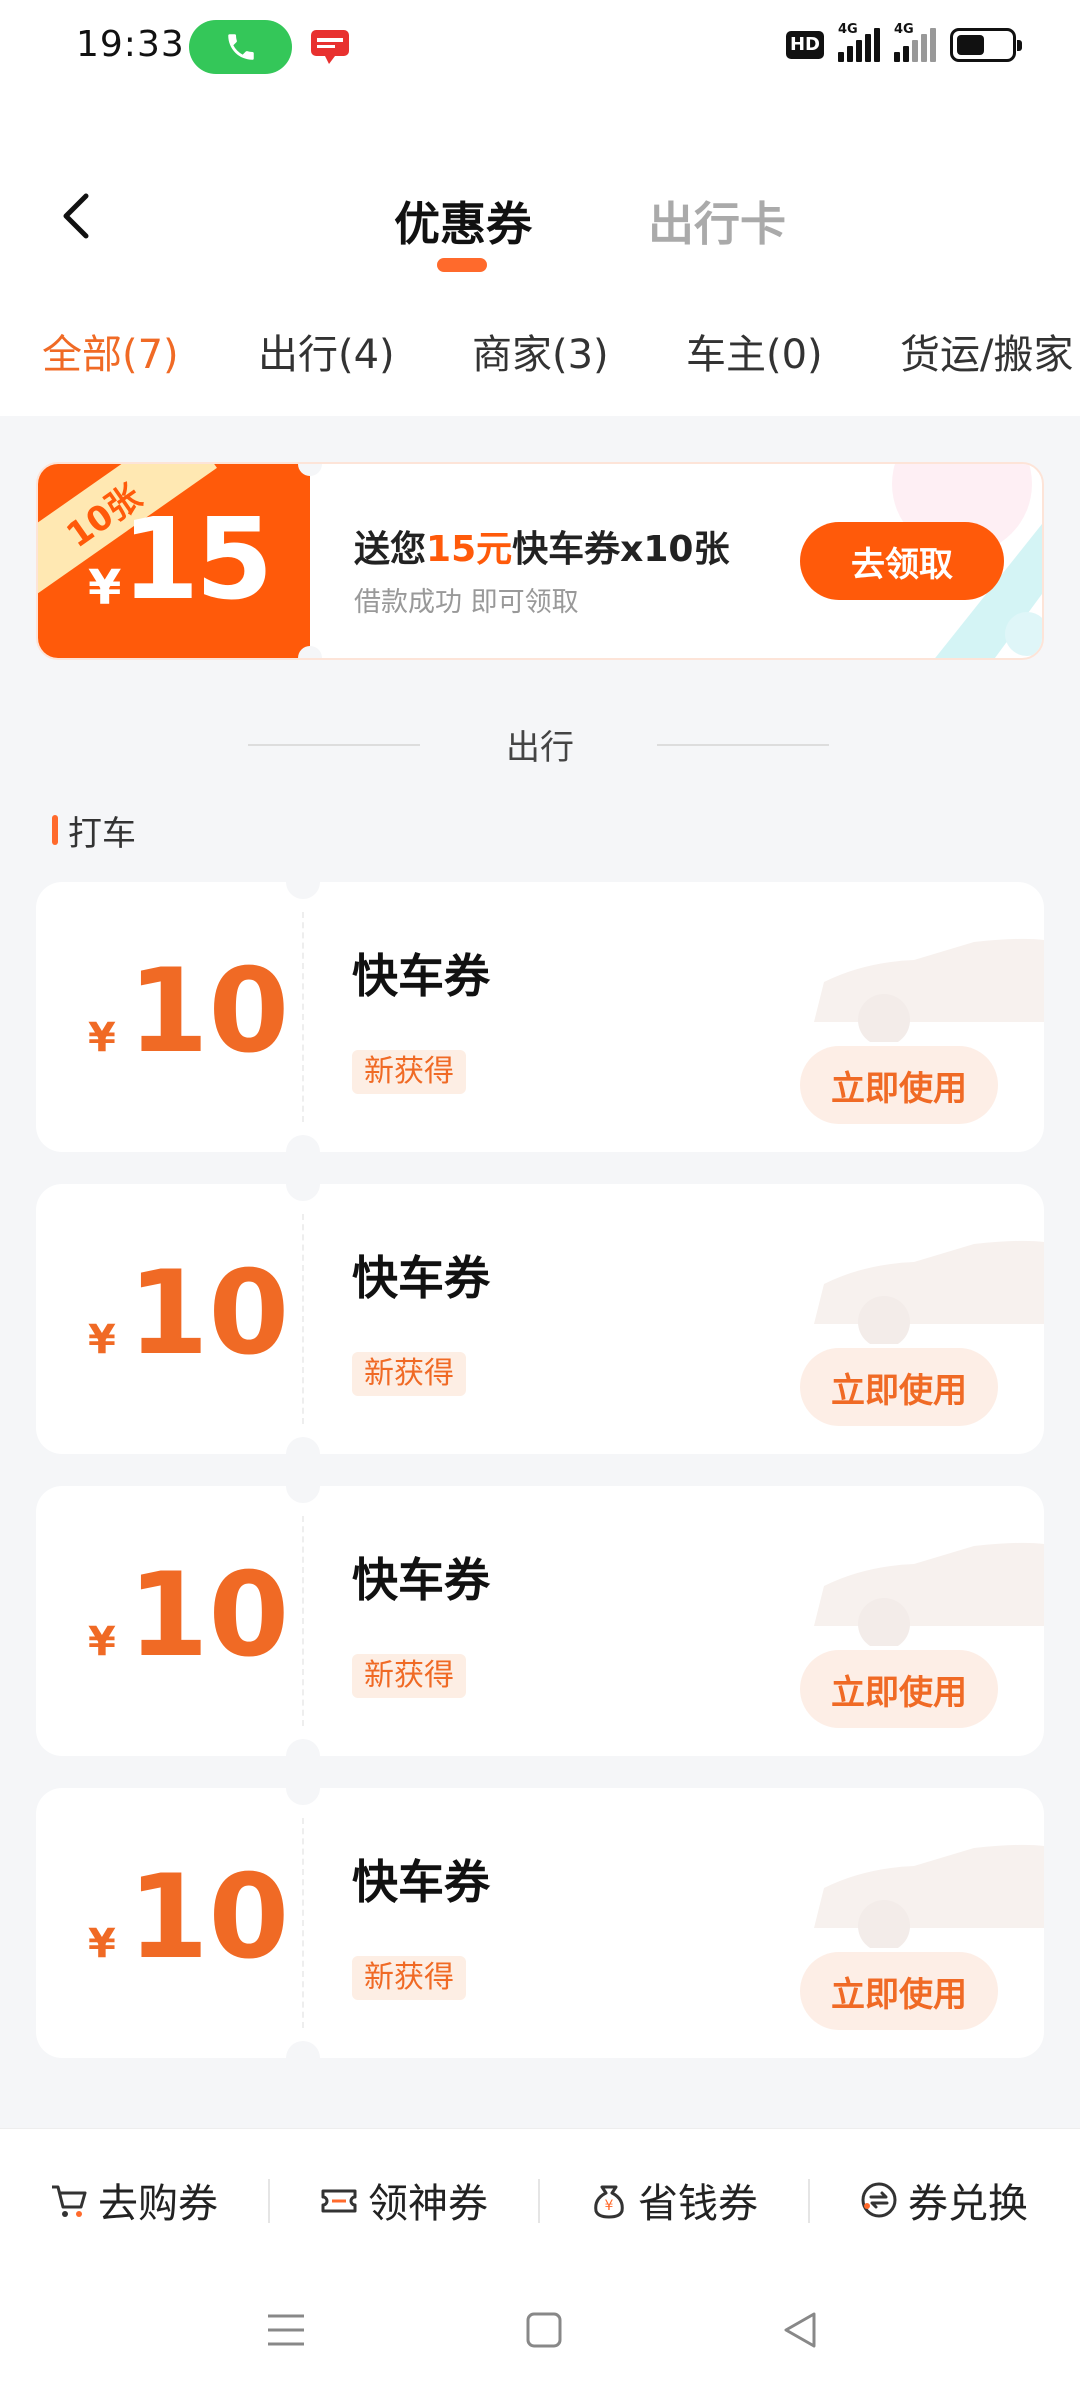  I want to click on category-title: 打车, so click(102, 833).